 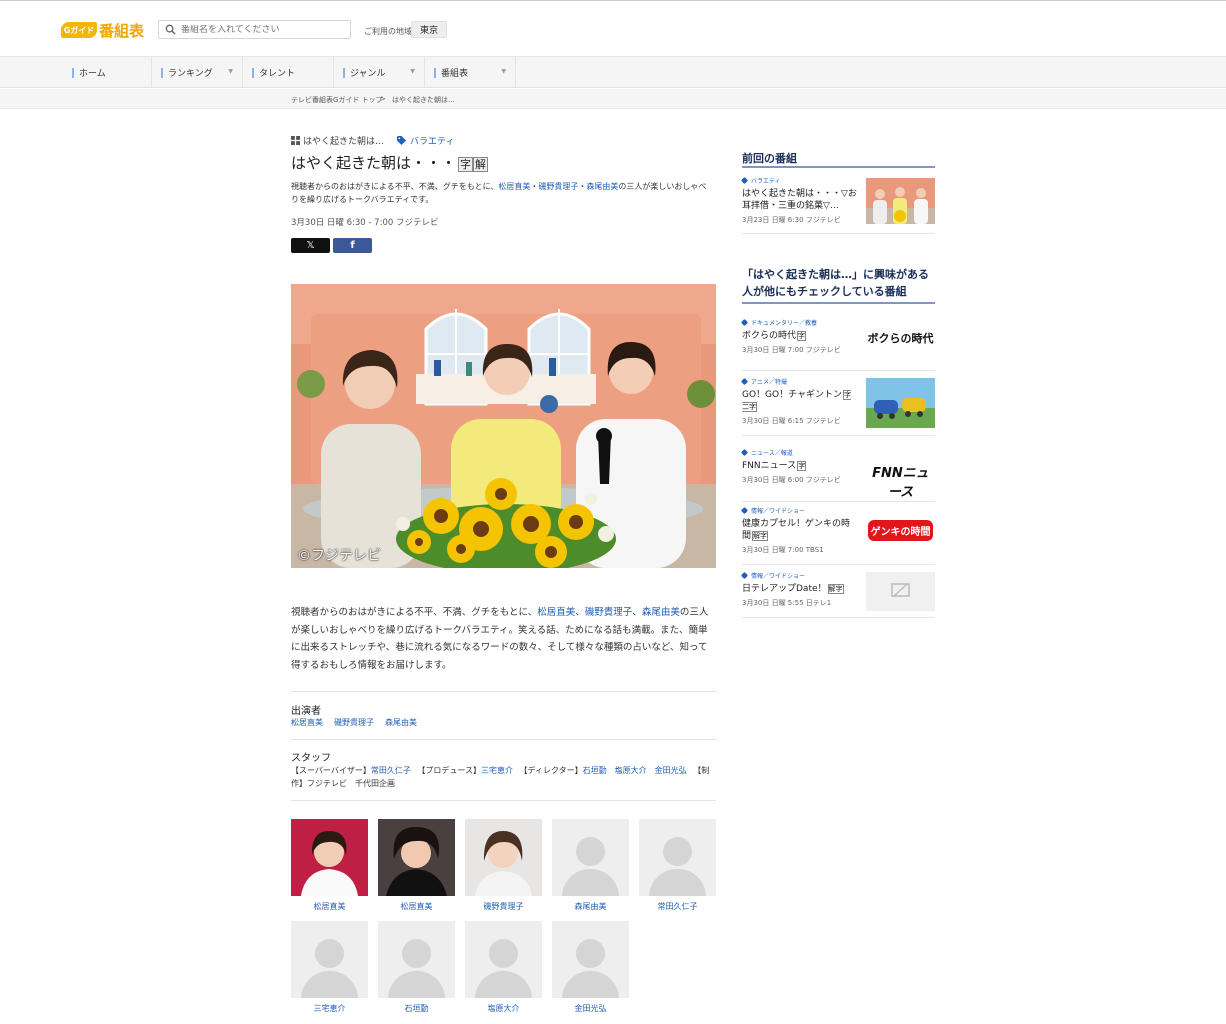 What do you see at coordinates (900, 475) in the screenshot?
I see `program-thumbnail: FNNニュース` at bounding box center [900, 475].